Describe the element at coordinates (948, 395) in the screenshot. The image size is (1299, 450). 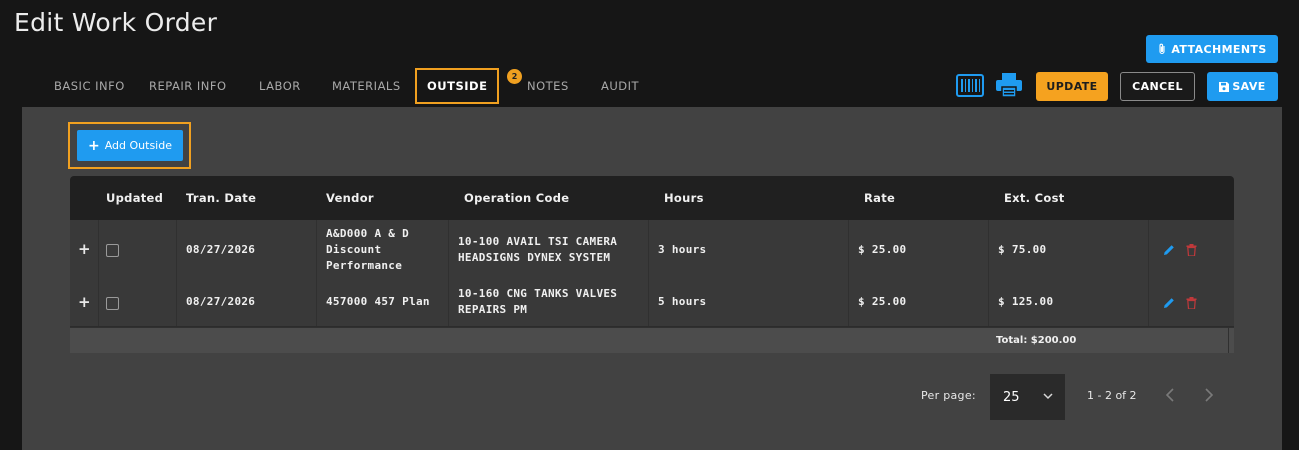
I see `per-page-label: Per page:` at that location.